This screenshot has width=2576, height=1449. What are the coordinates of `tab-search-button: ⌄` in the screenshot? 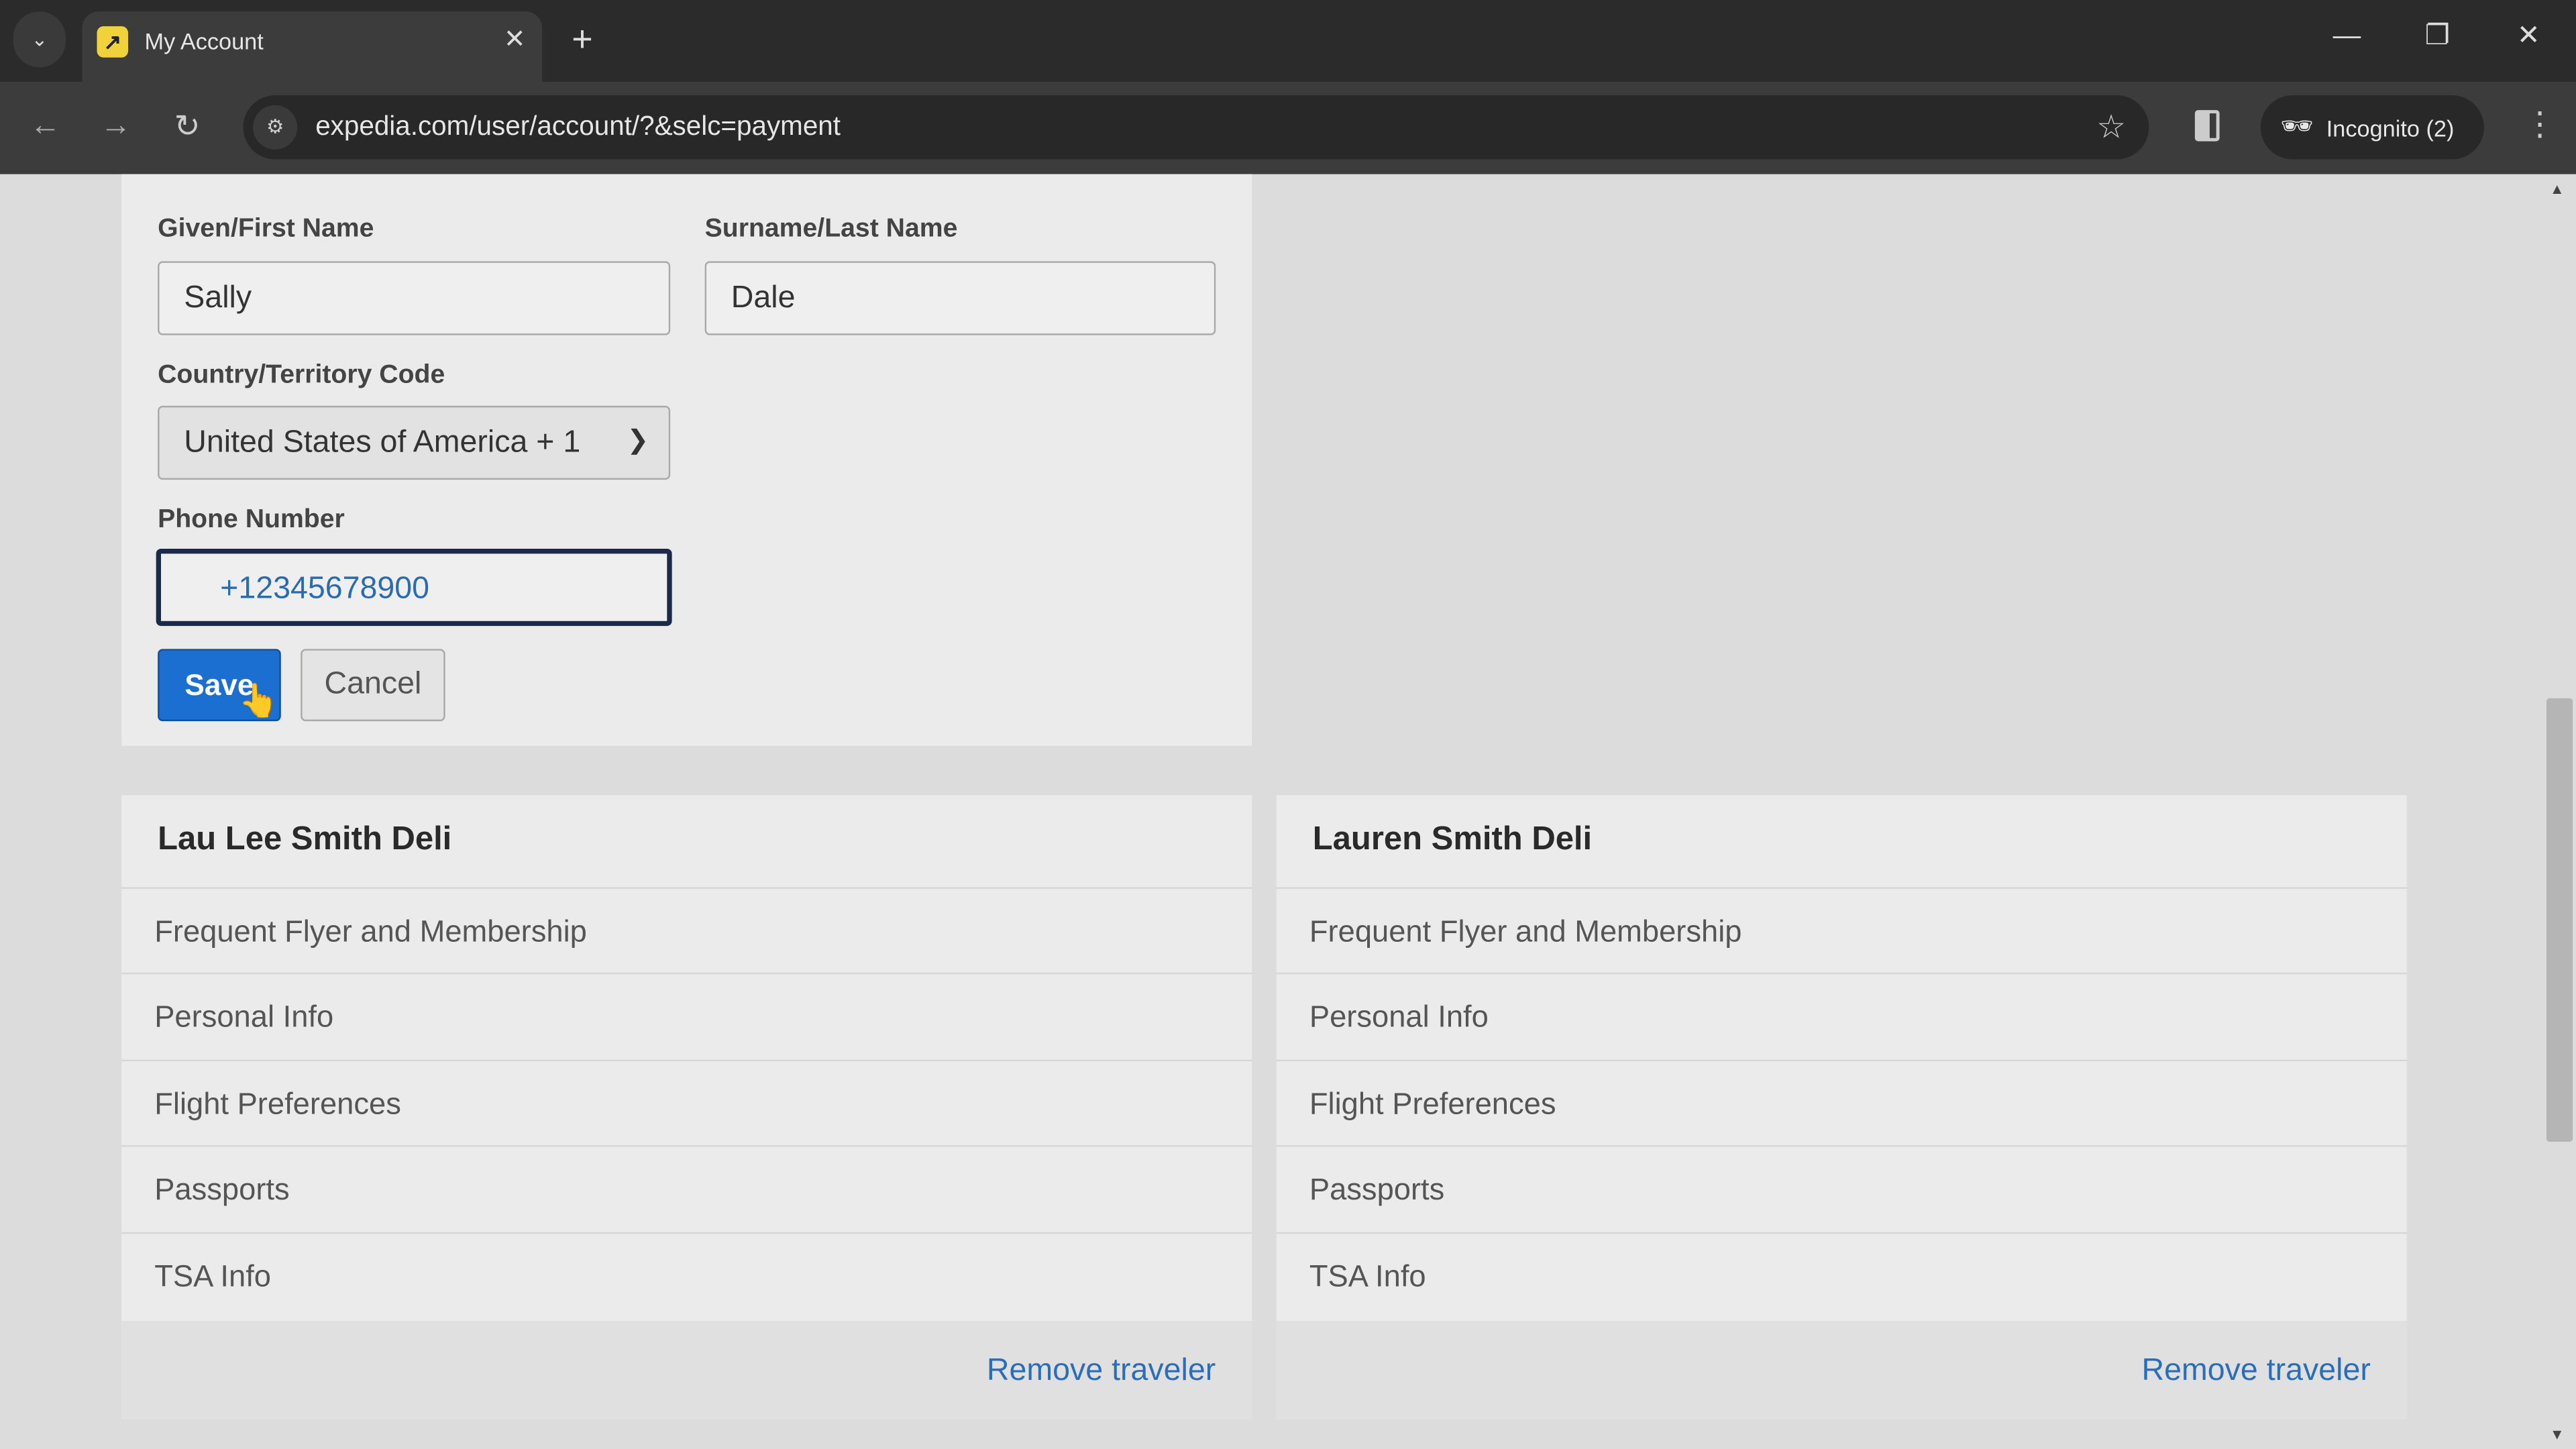 It's located at (39, 39).